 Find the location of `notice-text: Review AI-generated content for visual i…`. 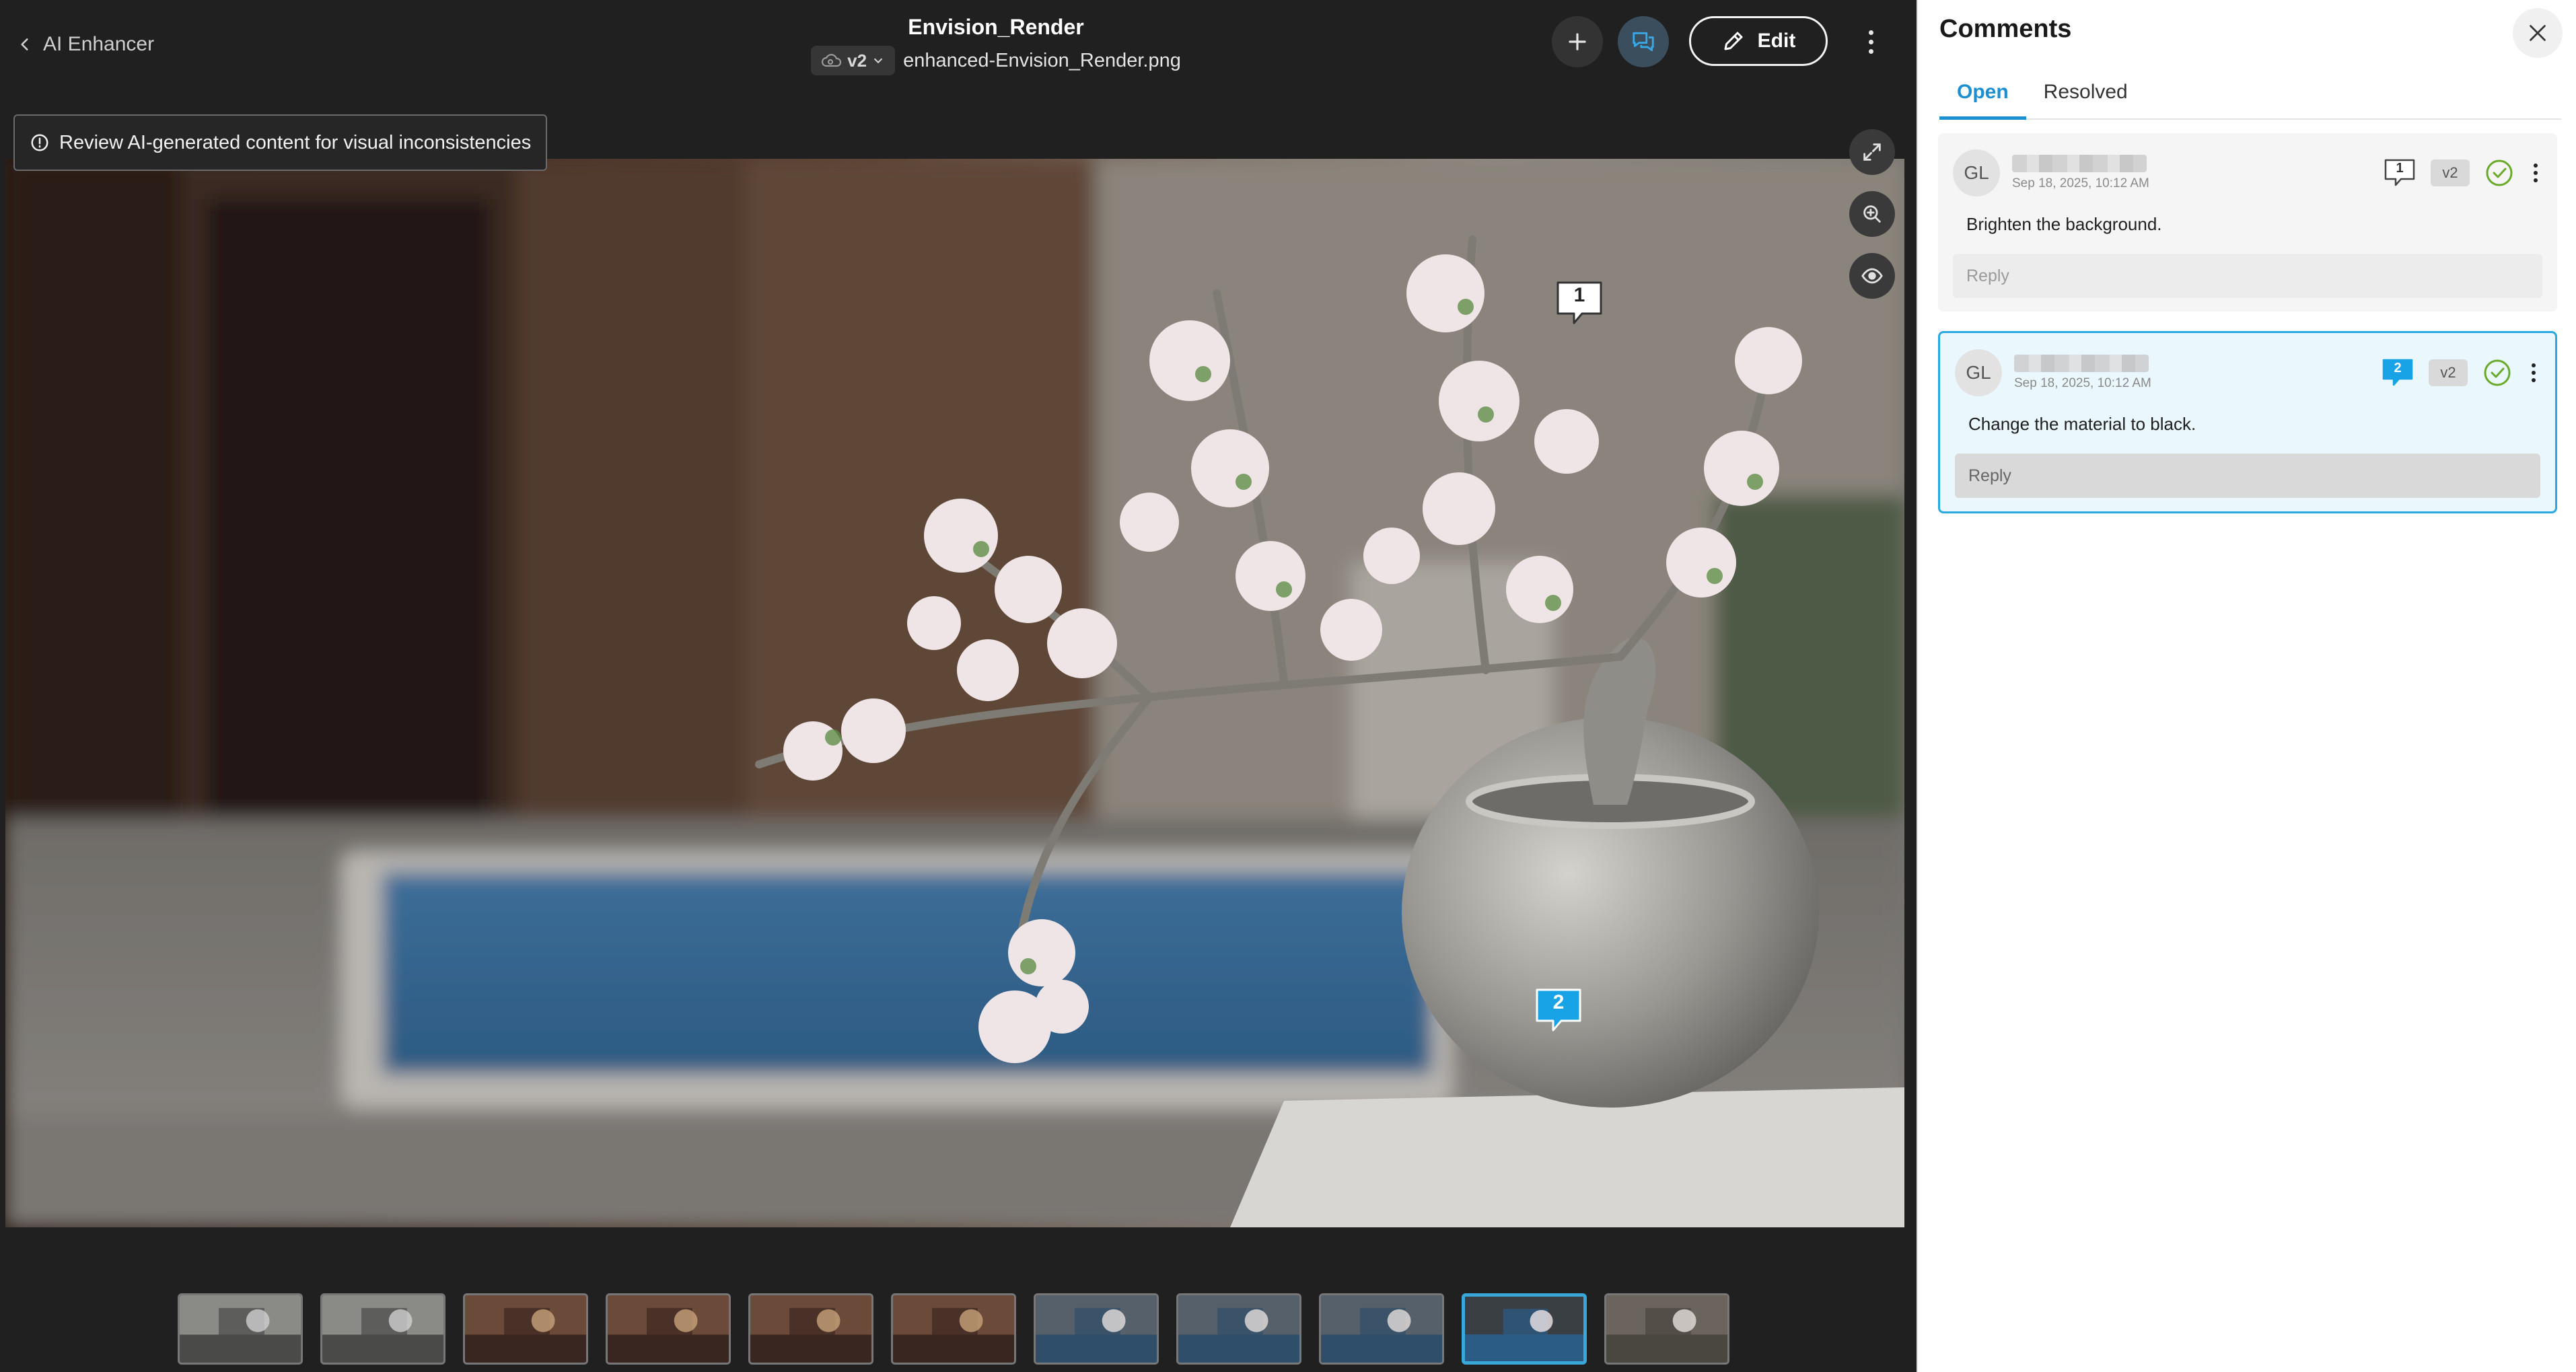

notice-text: Review AI-generated content for visual i… is located at coordinates (295, 142).